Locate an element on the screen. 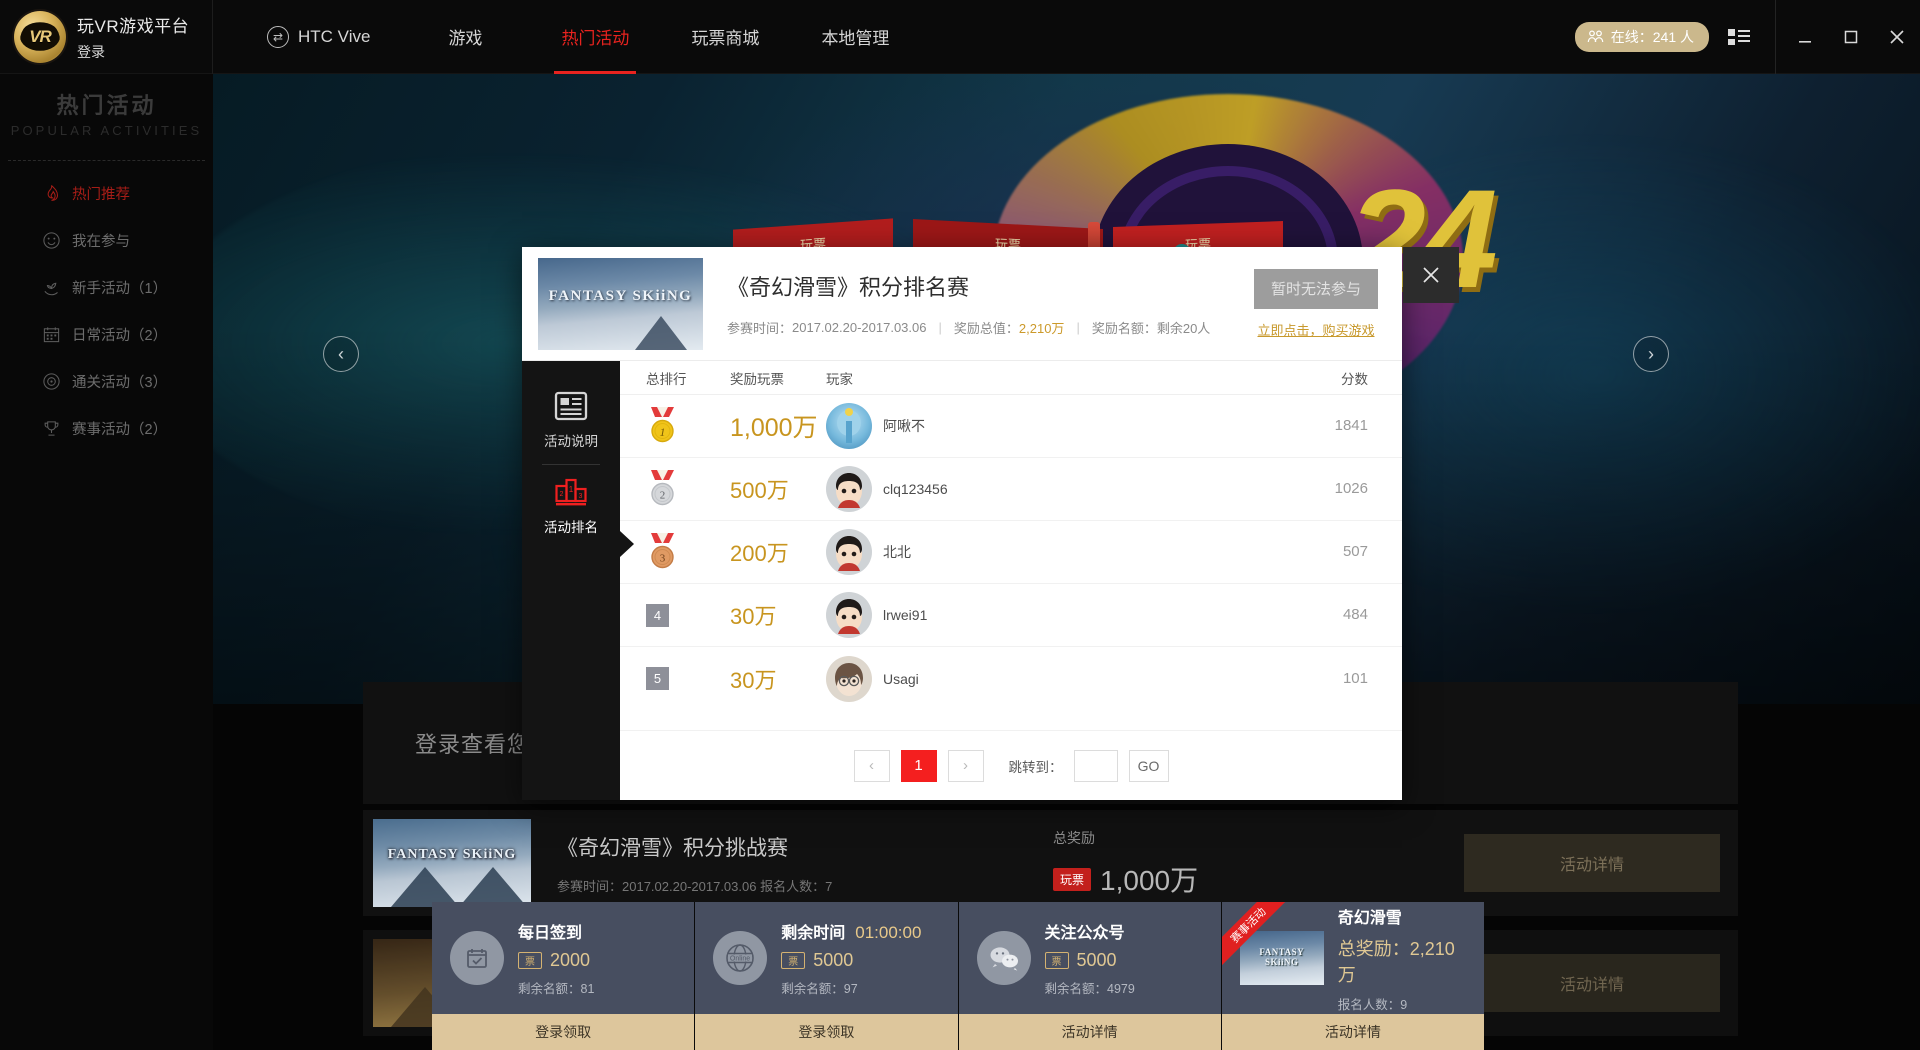  brand-area: VR 玩VR游戏平台 登录 is located at coordinates (106, 37).